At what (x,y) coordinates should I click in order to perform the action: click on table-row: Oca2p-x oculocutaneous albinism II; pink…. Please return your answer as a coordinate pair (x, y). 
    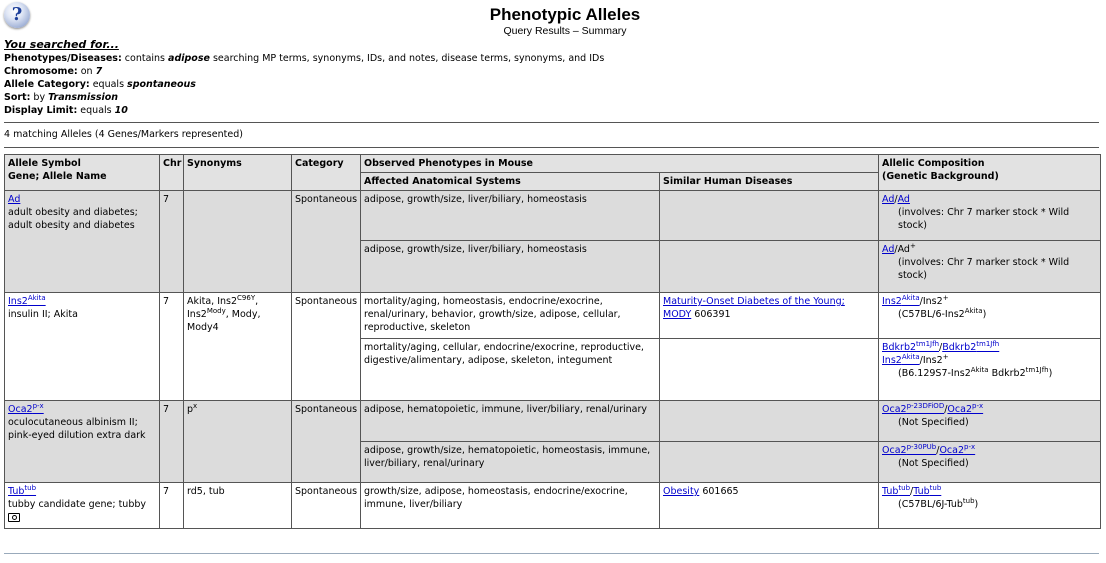
    Looking at the image, I should click on (552, 441).